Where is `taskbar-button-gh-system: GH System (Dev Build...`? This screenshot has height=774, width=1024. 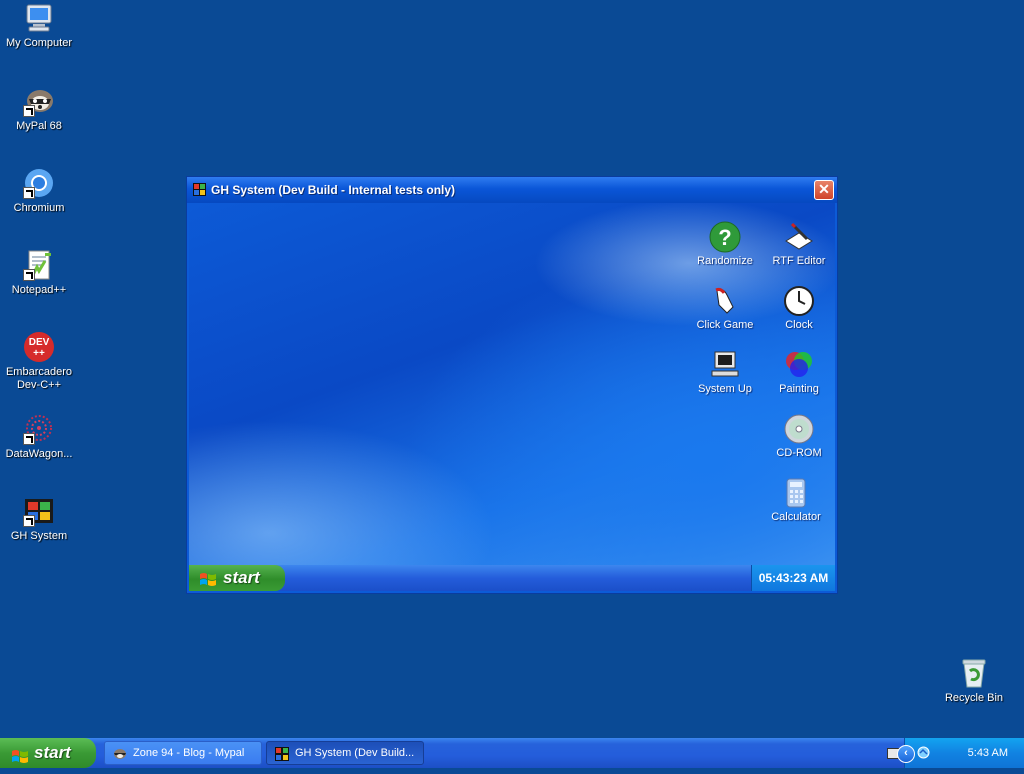 taskbar-button-gh-system: GH System (Dev Build... is located at coordinates (345, 753).